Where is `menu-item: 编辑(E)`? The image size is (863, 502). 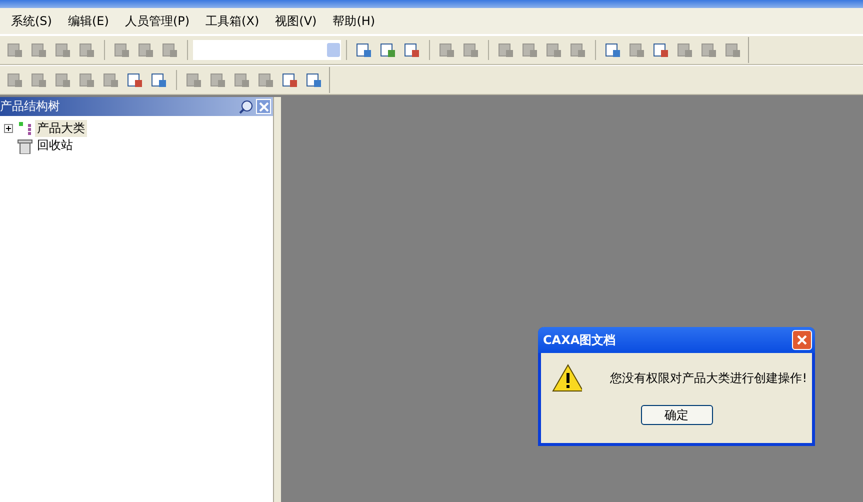 menu-item: 编辑(E) is located at coordinates (88, 21).